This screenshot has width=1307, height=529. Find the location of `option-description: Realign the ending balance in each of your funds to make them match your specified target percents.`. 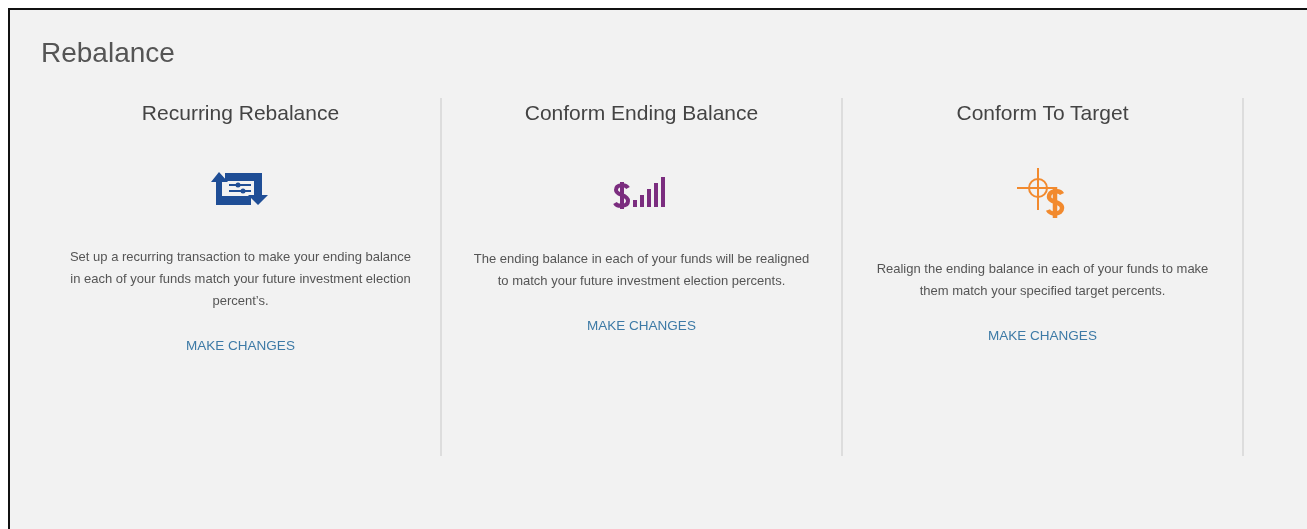

option-description: Realign the ending balance in each of your funds to make them match your specified target percents. is located at coordinates (1042, 280).